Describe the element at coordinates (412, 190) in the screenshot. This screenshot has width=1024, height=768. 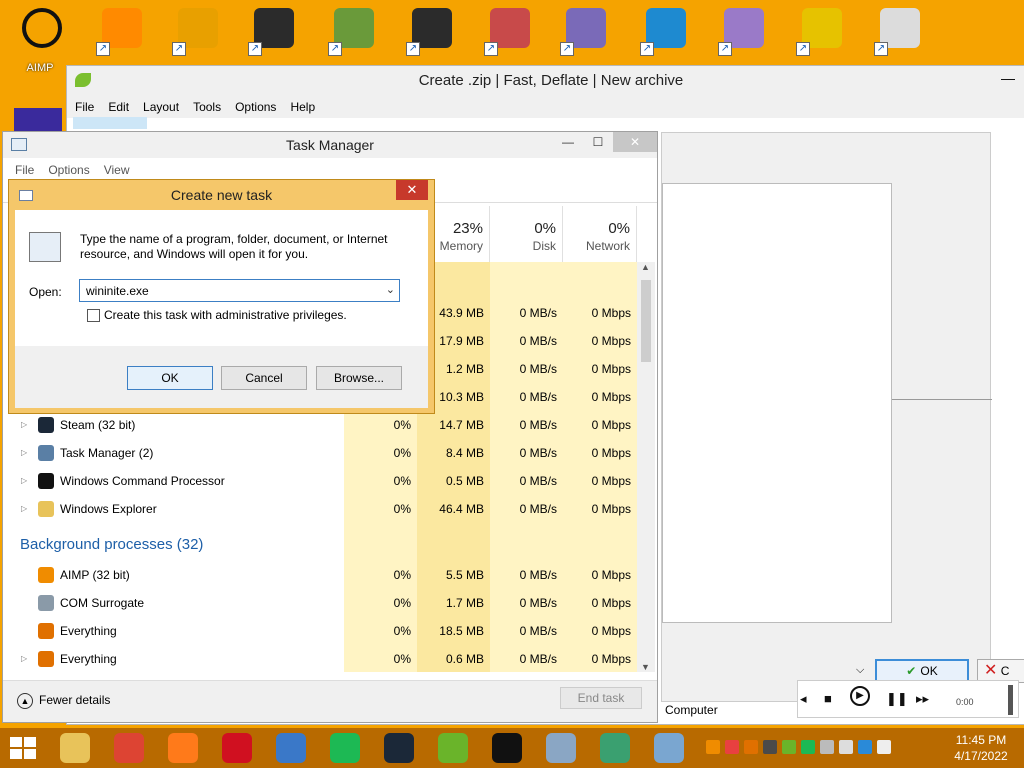
I see `dialog-close-icon: ✕` at that location.